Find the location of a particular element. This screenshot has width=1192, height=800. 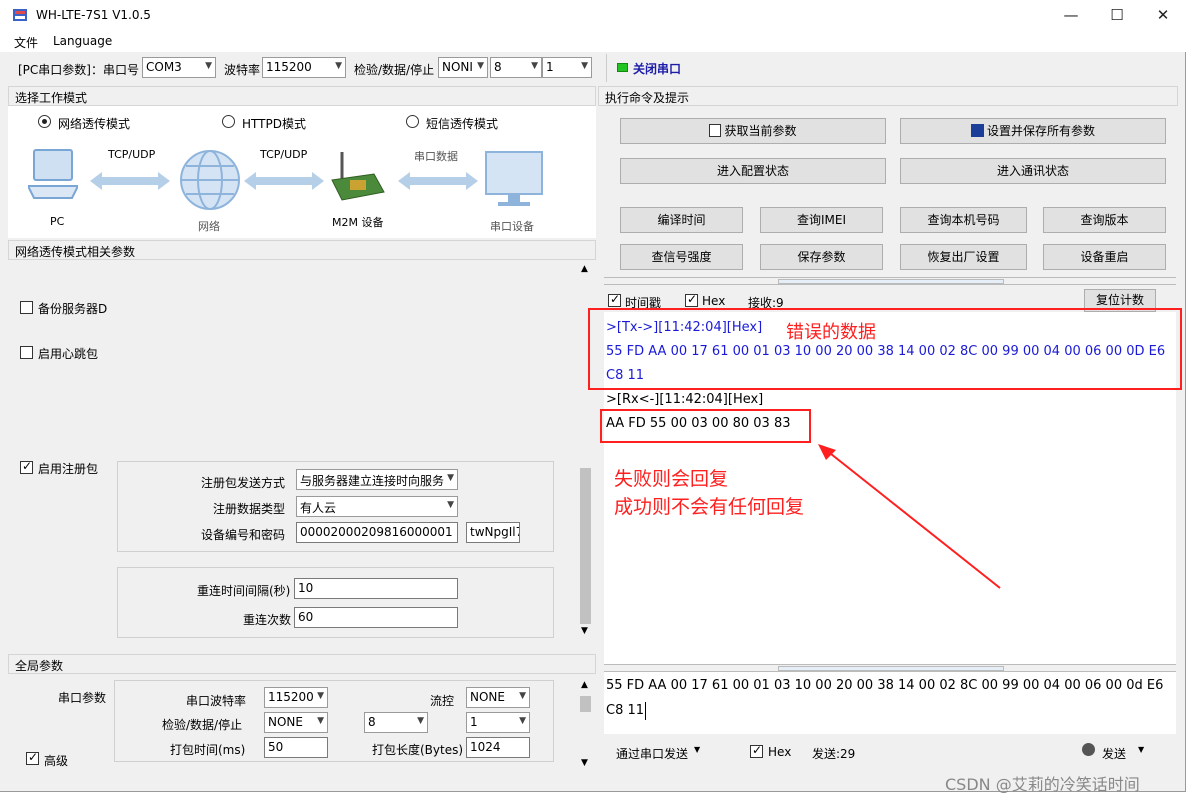

splitter-bottom is located at coordinates (890, 668).